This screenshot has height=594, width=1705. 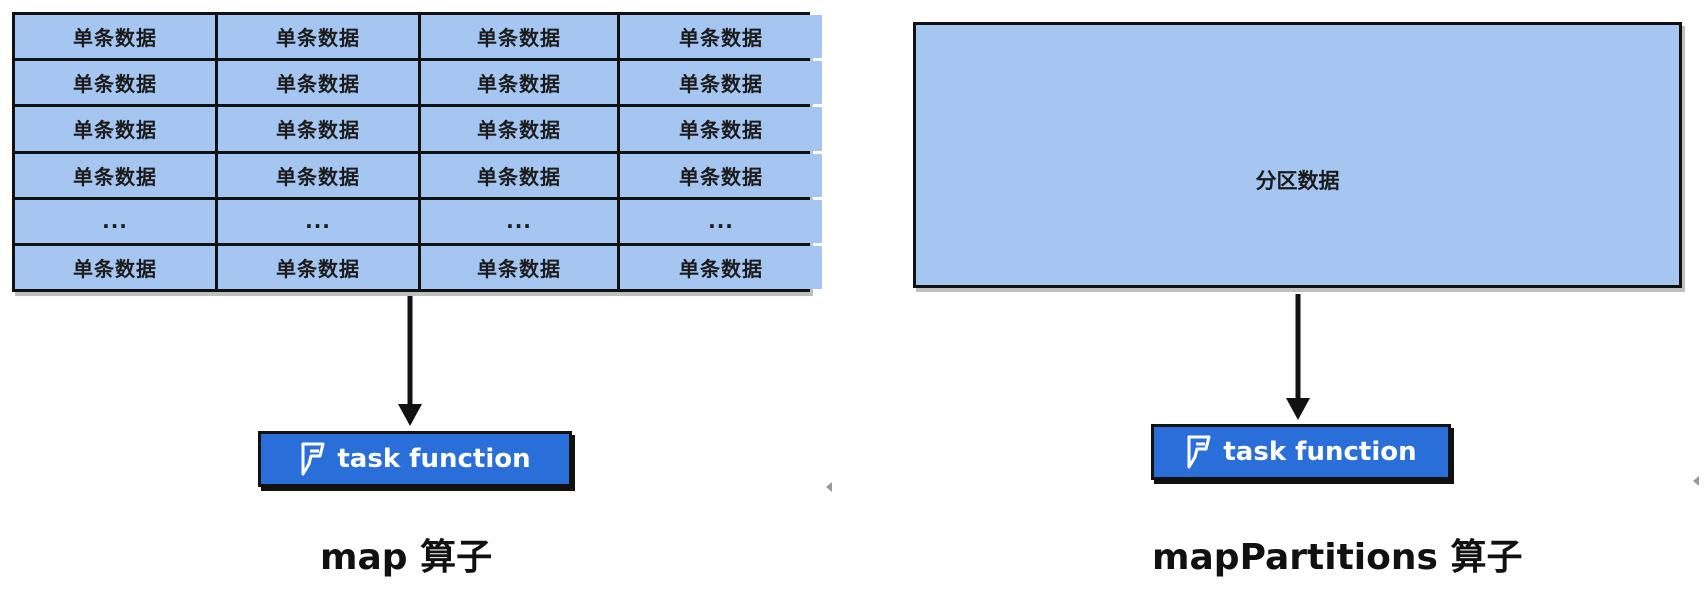 What do you see at coordinates (406, 557) in the screenshot?
I see `map-operator-caption: map 算子` at bounding box center [406, 557].